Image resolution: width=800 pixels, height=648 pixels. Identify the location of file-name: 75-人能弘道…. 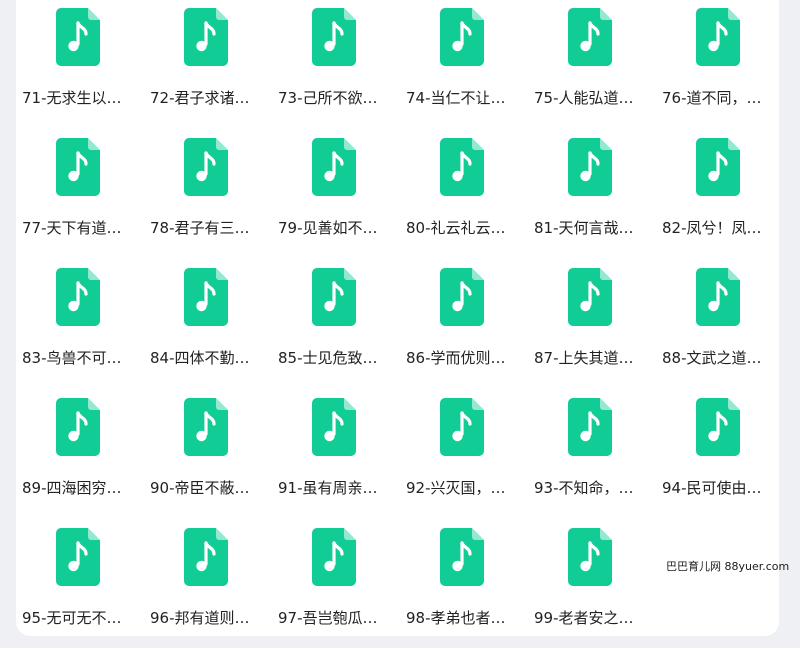
(584, 98).